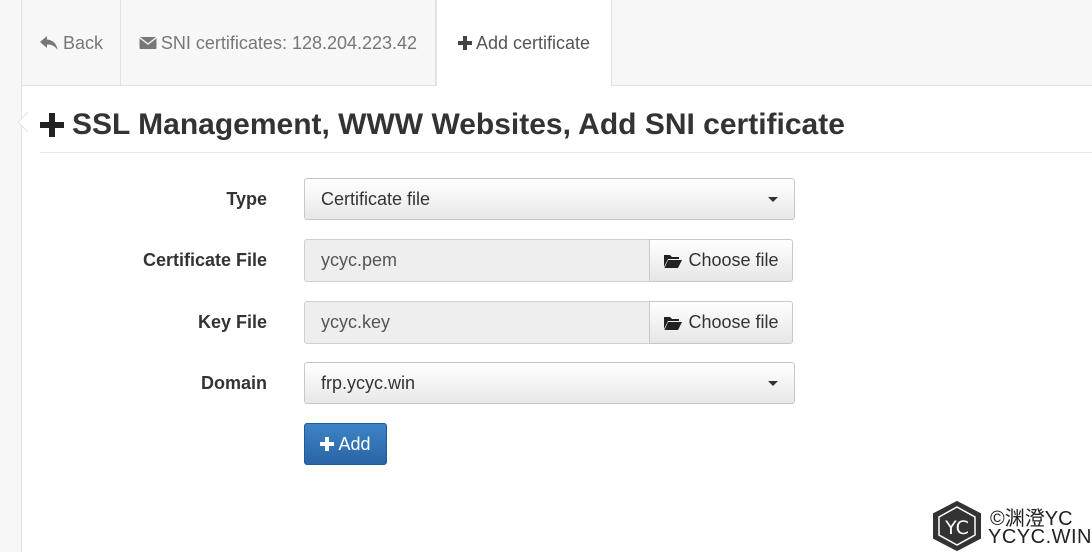  What do you see at coordinates (566, 152) in the screenshot?
I see `title-divider` at bounding box center [566, 152].